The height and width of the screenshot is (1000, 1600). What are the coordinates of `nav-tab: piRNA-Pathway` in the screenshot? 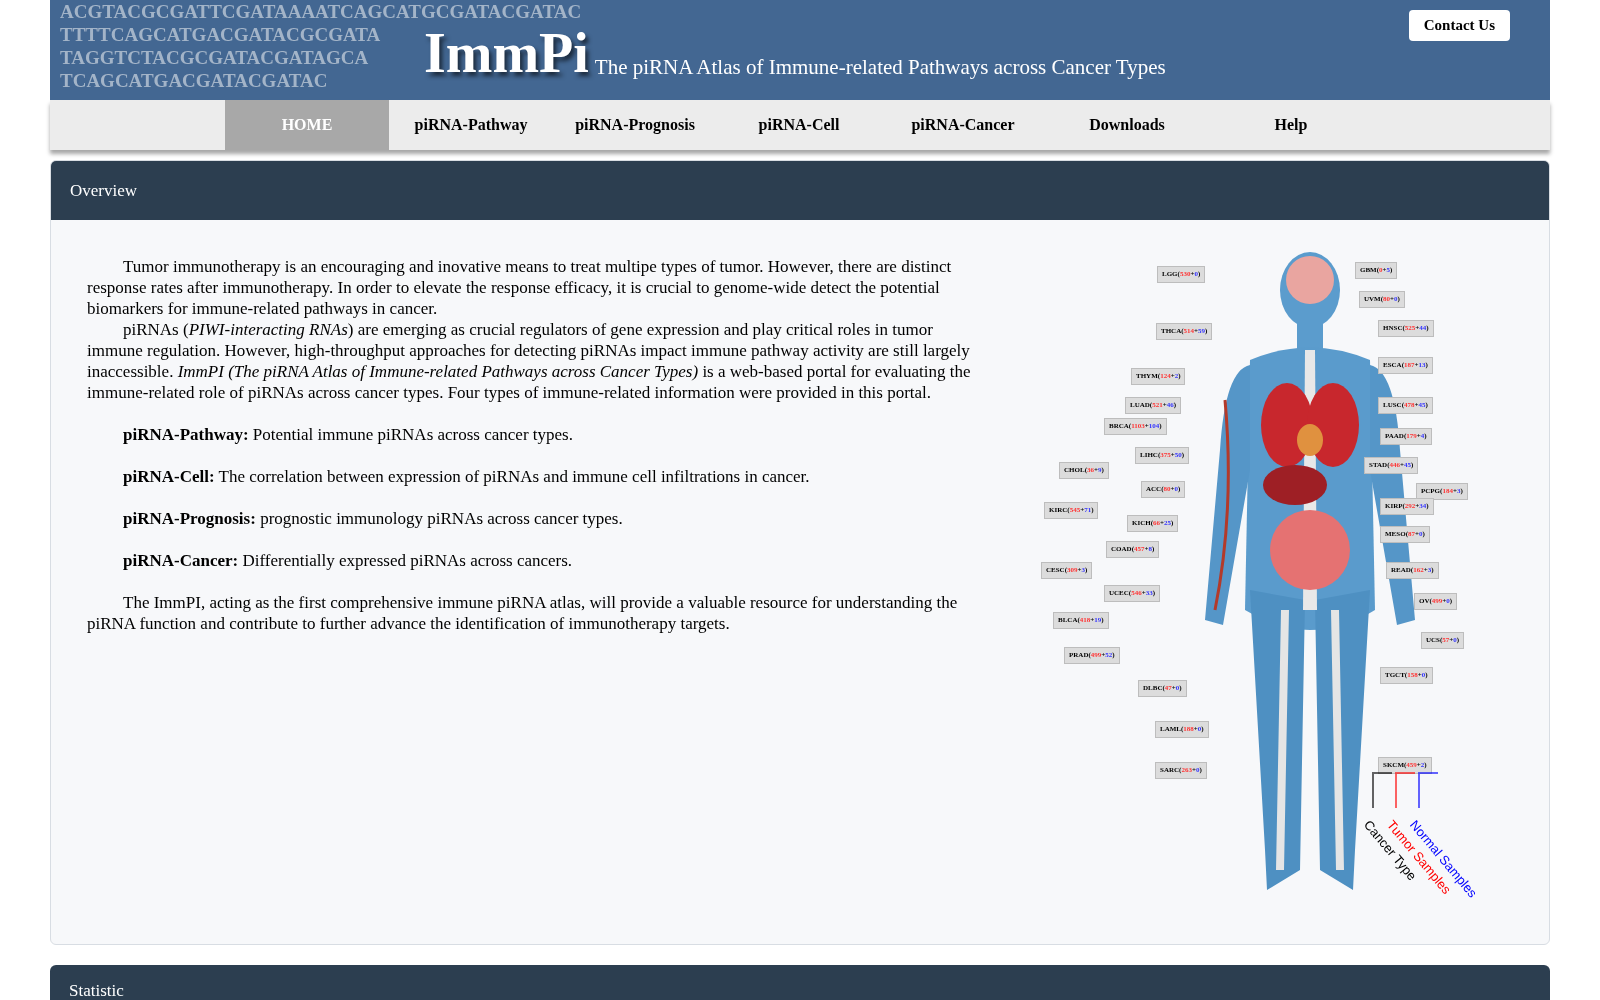 It's located at (471, 125).